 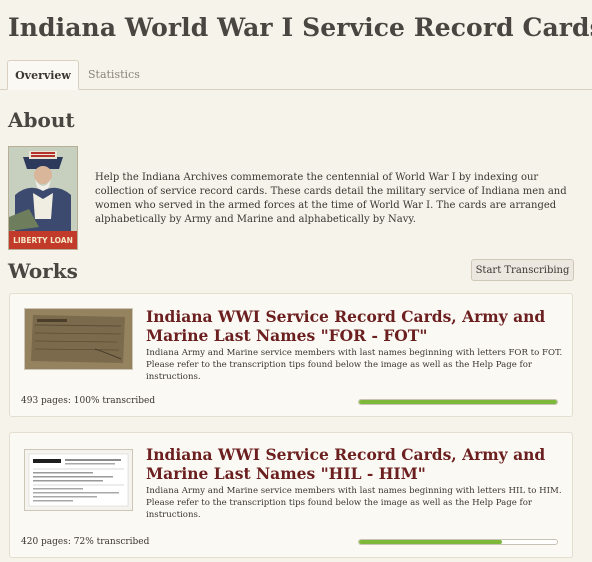 I want to click on tab-statistics: Statistics, so click(x=114, y=74).